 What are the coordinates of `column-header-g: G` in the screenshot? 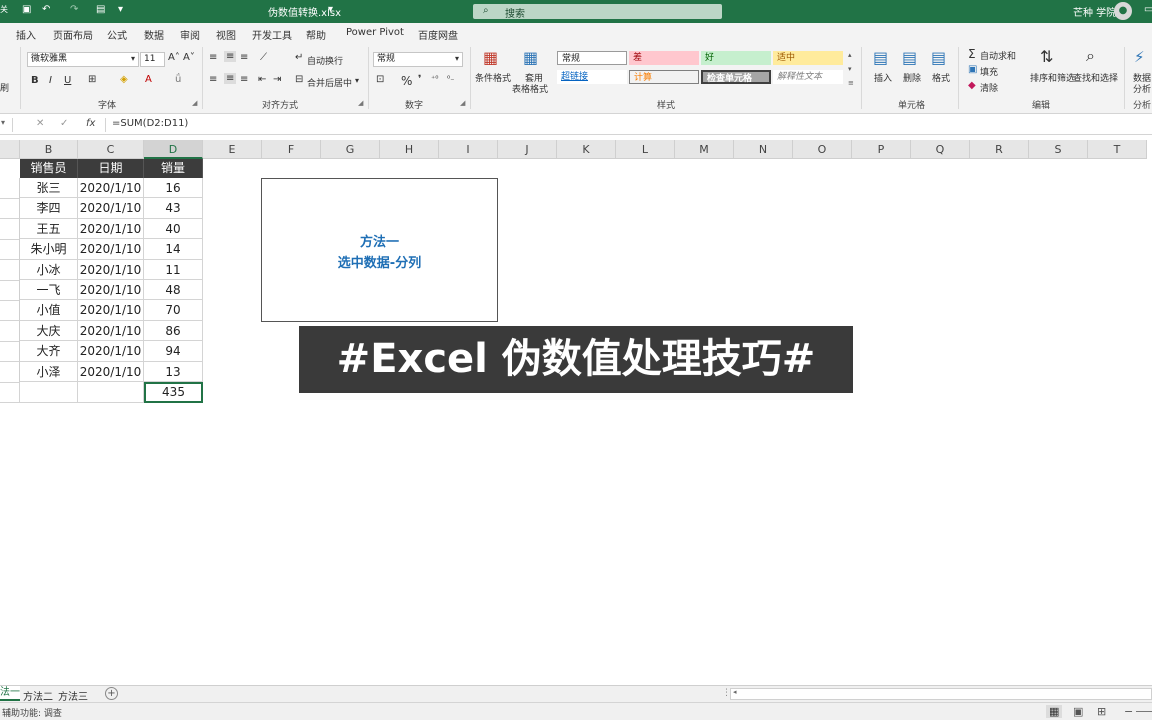 It's located at (350, 149).